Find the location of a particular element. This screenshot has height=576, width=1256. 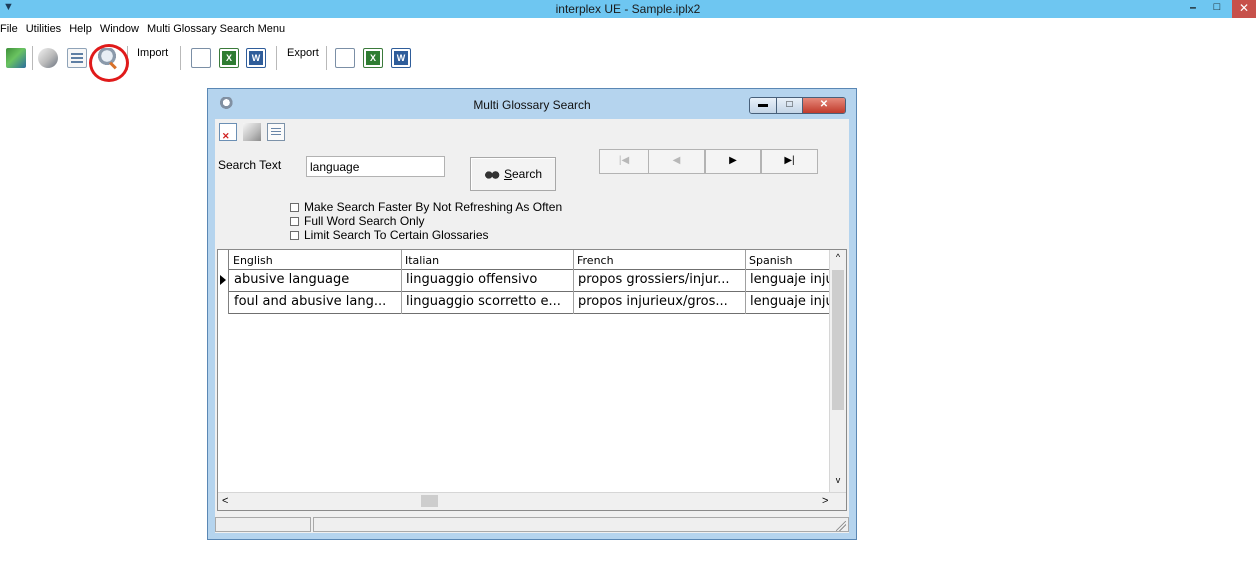

minimize-button: – is located at coordinates (1193, 8).